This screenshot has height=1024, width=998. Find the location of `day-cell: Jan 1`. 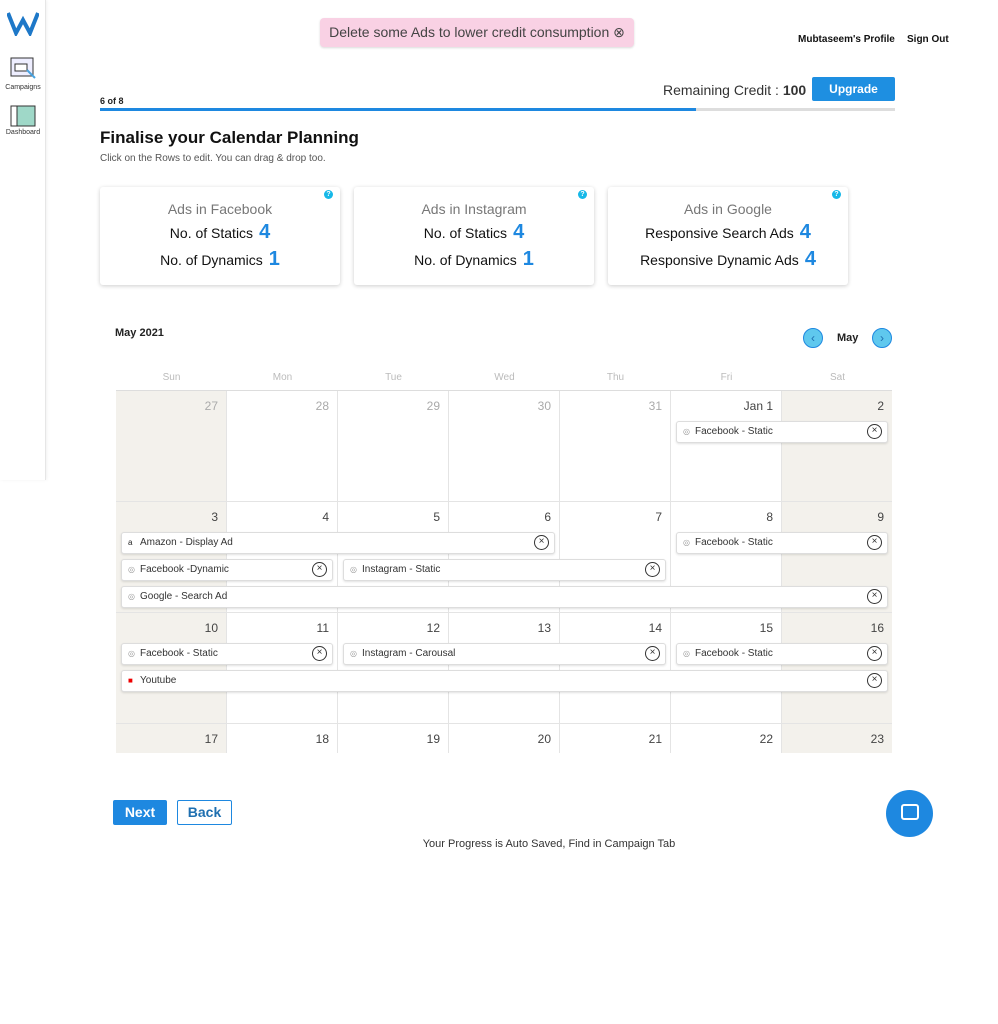

day-cell: Jan 1 is located at coordinates (726, 446).